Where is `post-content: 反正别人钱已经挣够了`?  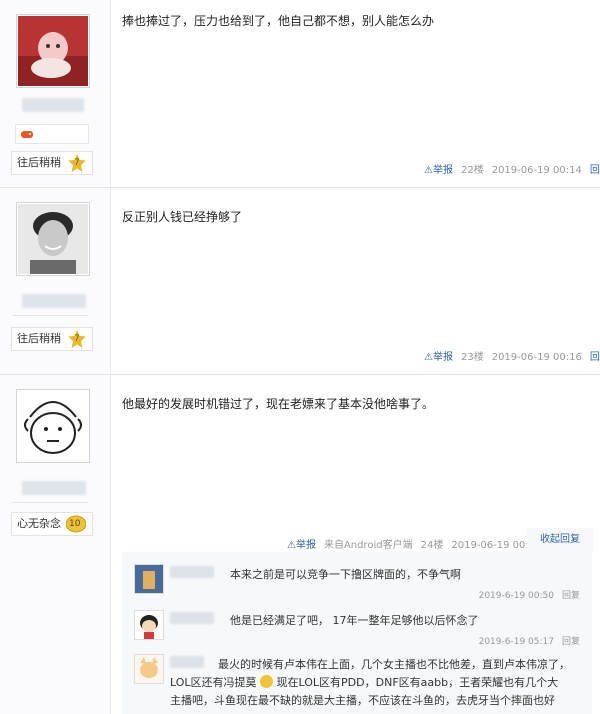 post-content: 反正别人钱已经挣够了 is located at coordinates (182, 217).